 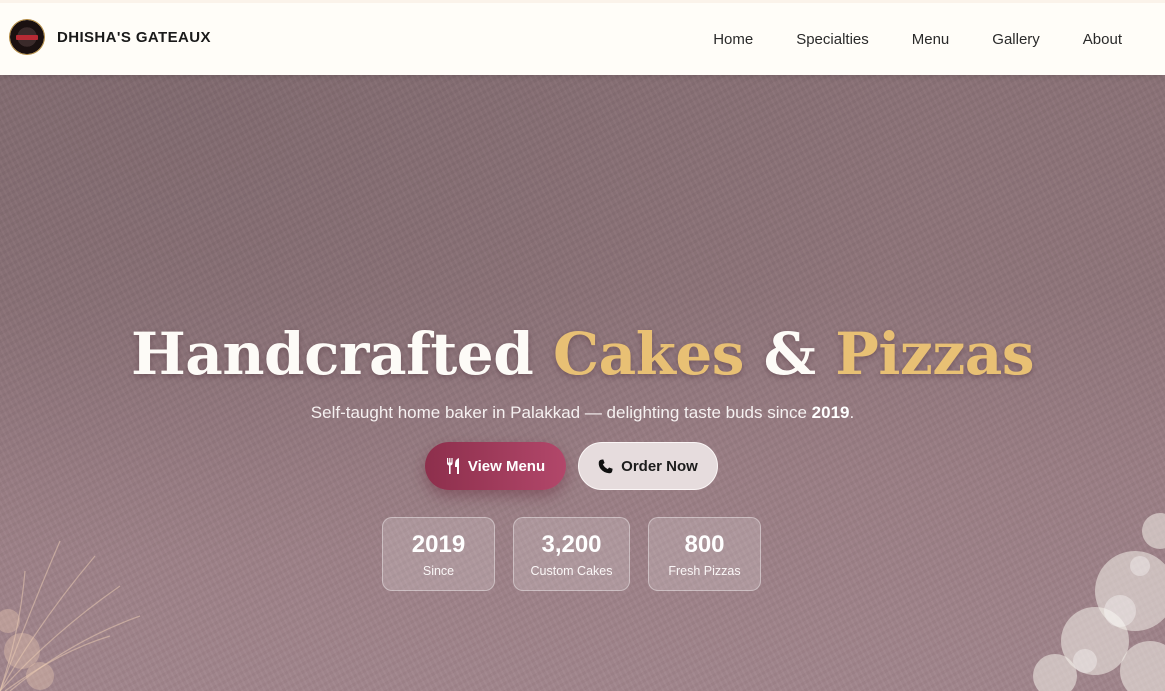 I want to click on headline-ampersand: &, so click(x=789, y=354).